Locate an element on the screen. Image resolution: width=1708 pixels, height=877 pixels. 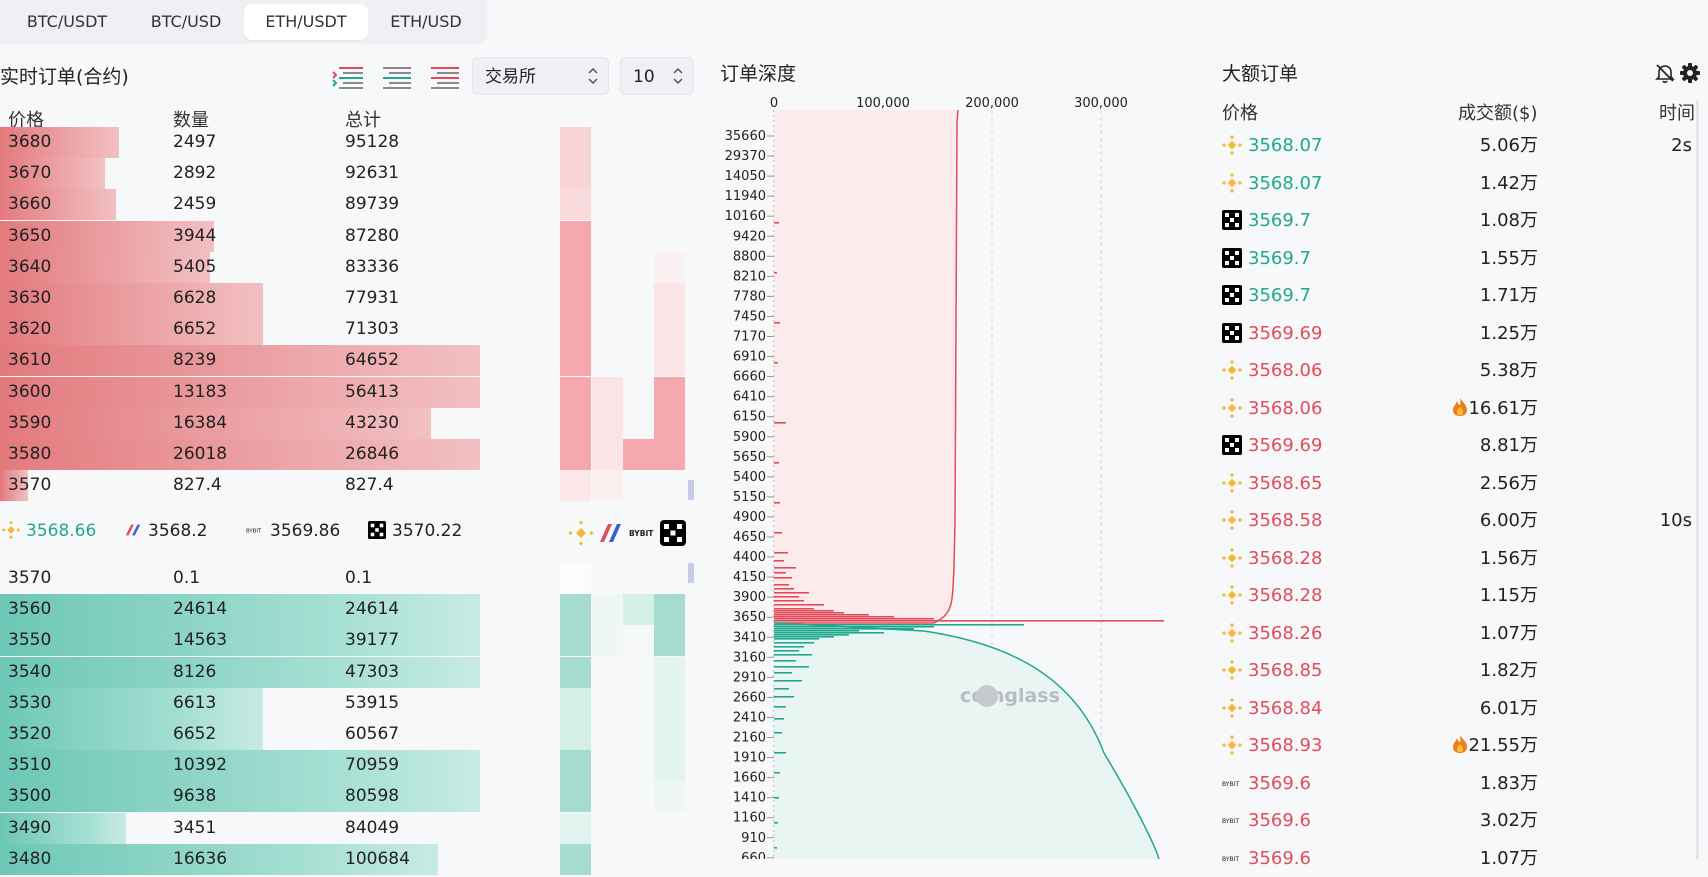
ask-price: 3670 is located at coordinates (30, 173).